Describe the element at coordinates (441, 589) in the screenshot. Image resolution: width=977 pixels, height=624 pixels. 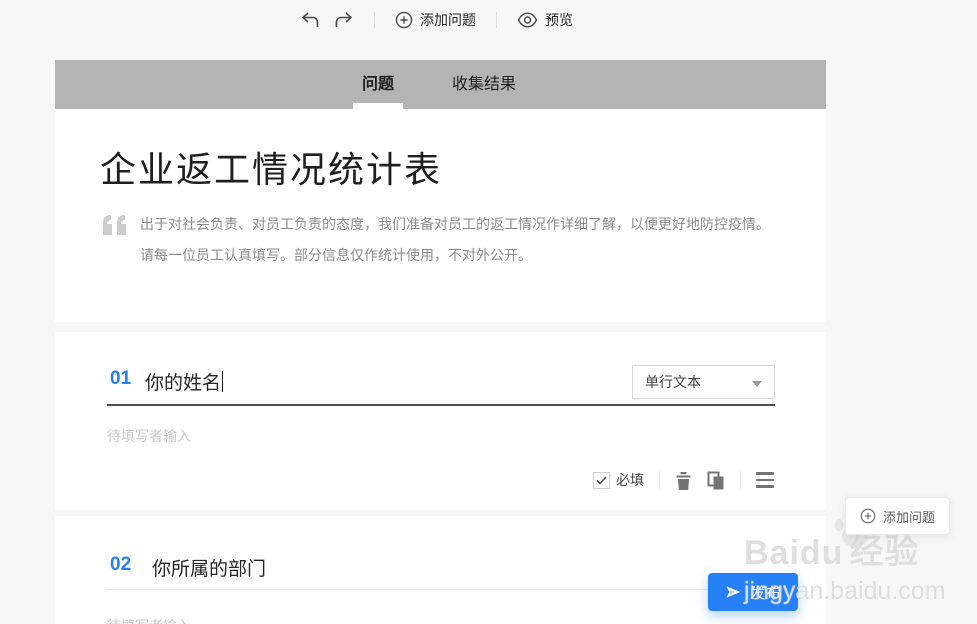
I see `question-2-title-underline` at that location.